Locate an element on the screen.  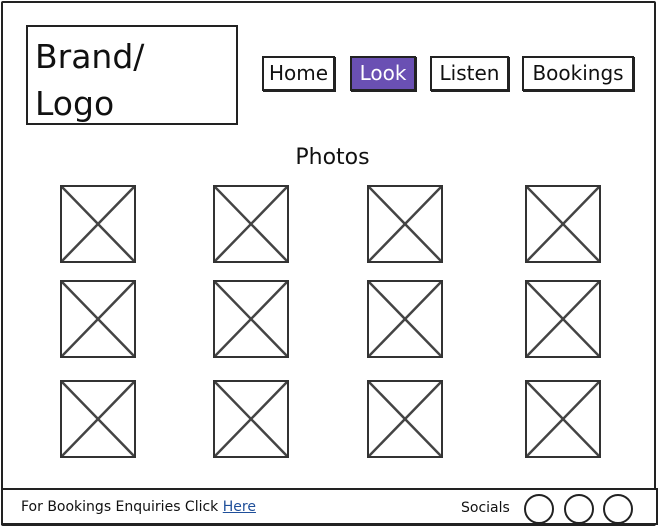
nav-home-button: Home is located at coordinates (298, 73).